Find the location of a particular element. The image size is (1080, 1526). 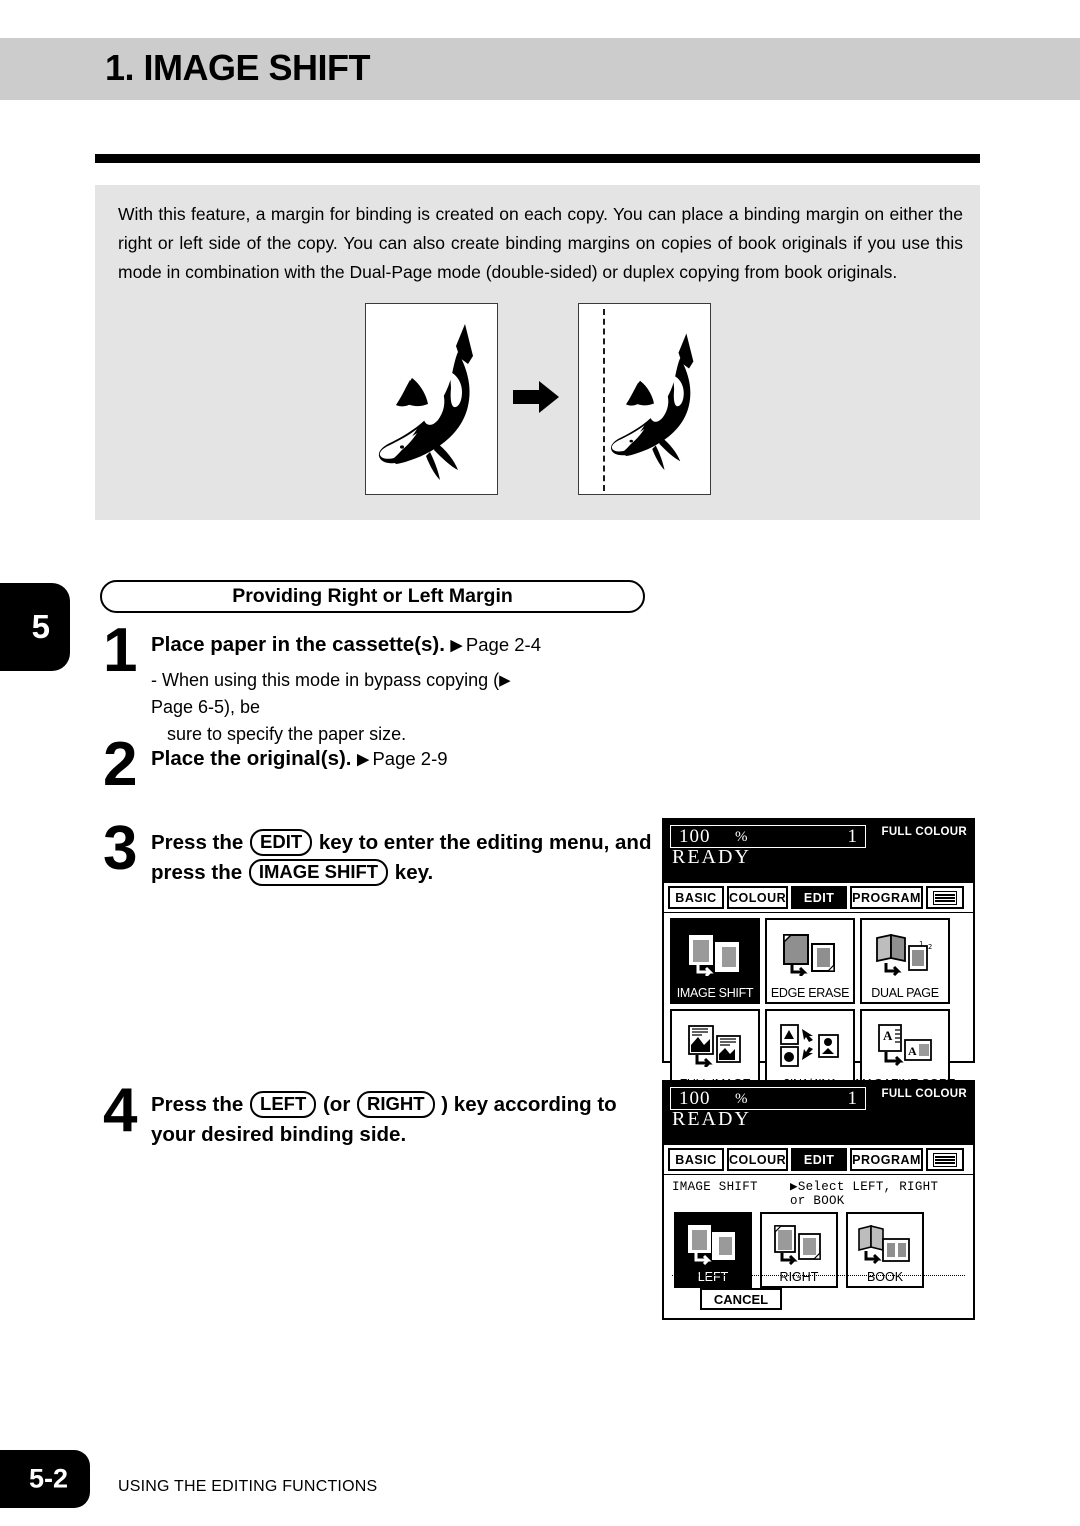

shift-book-icon is located at coordinates (885, 1245).